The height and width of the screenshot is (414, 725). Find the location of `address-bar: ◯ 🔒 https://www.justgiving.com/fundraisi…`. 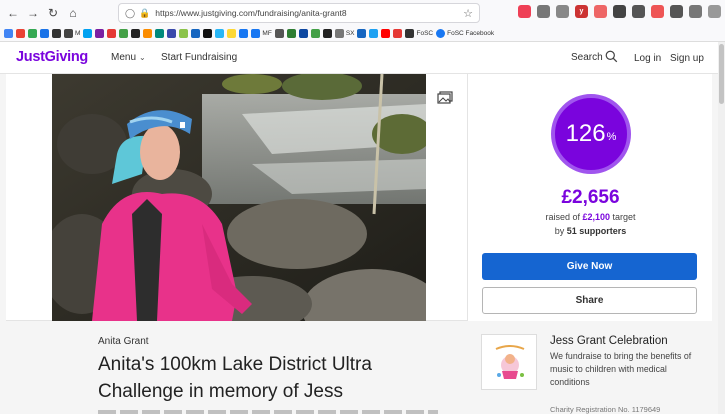

address-bar: ◯ 🔒 https://www.justgiving.com/fundraisi… is located at coordinates (299, 13).